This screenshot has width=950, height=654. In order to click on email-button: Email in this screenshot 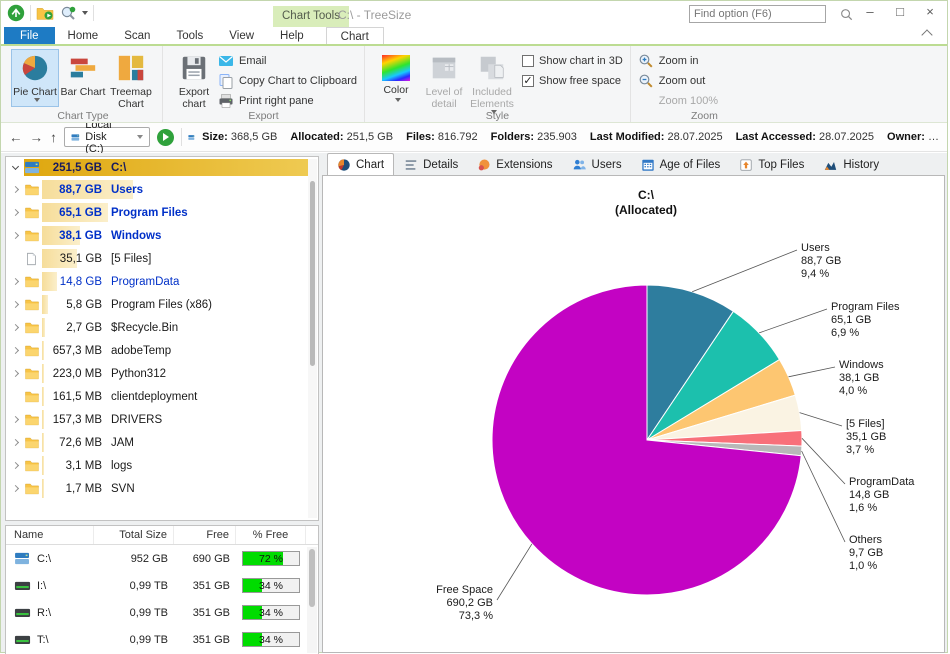, I will do `click(287, 61)`.